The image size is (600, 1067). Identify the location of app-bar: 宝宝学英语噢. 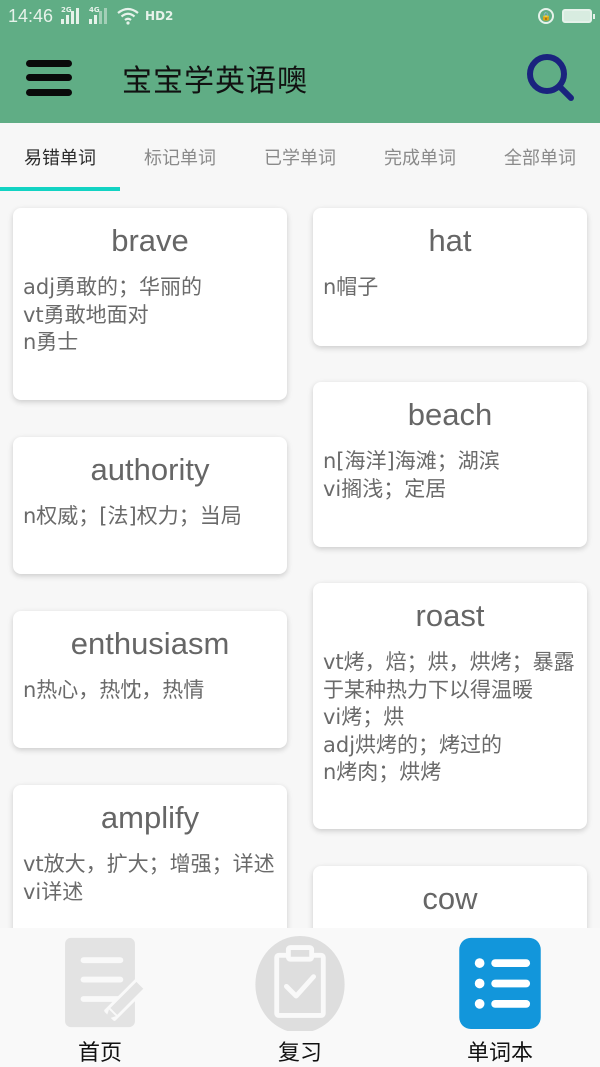
(300, 77).